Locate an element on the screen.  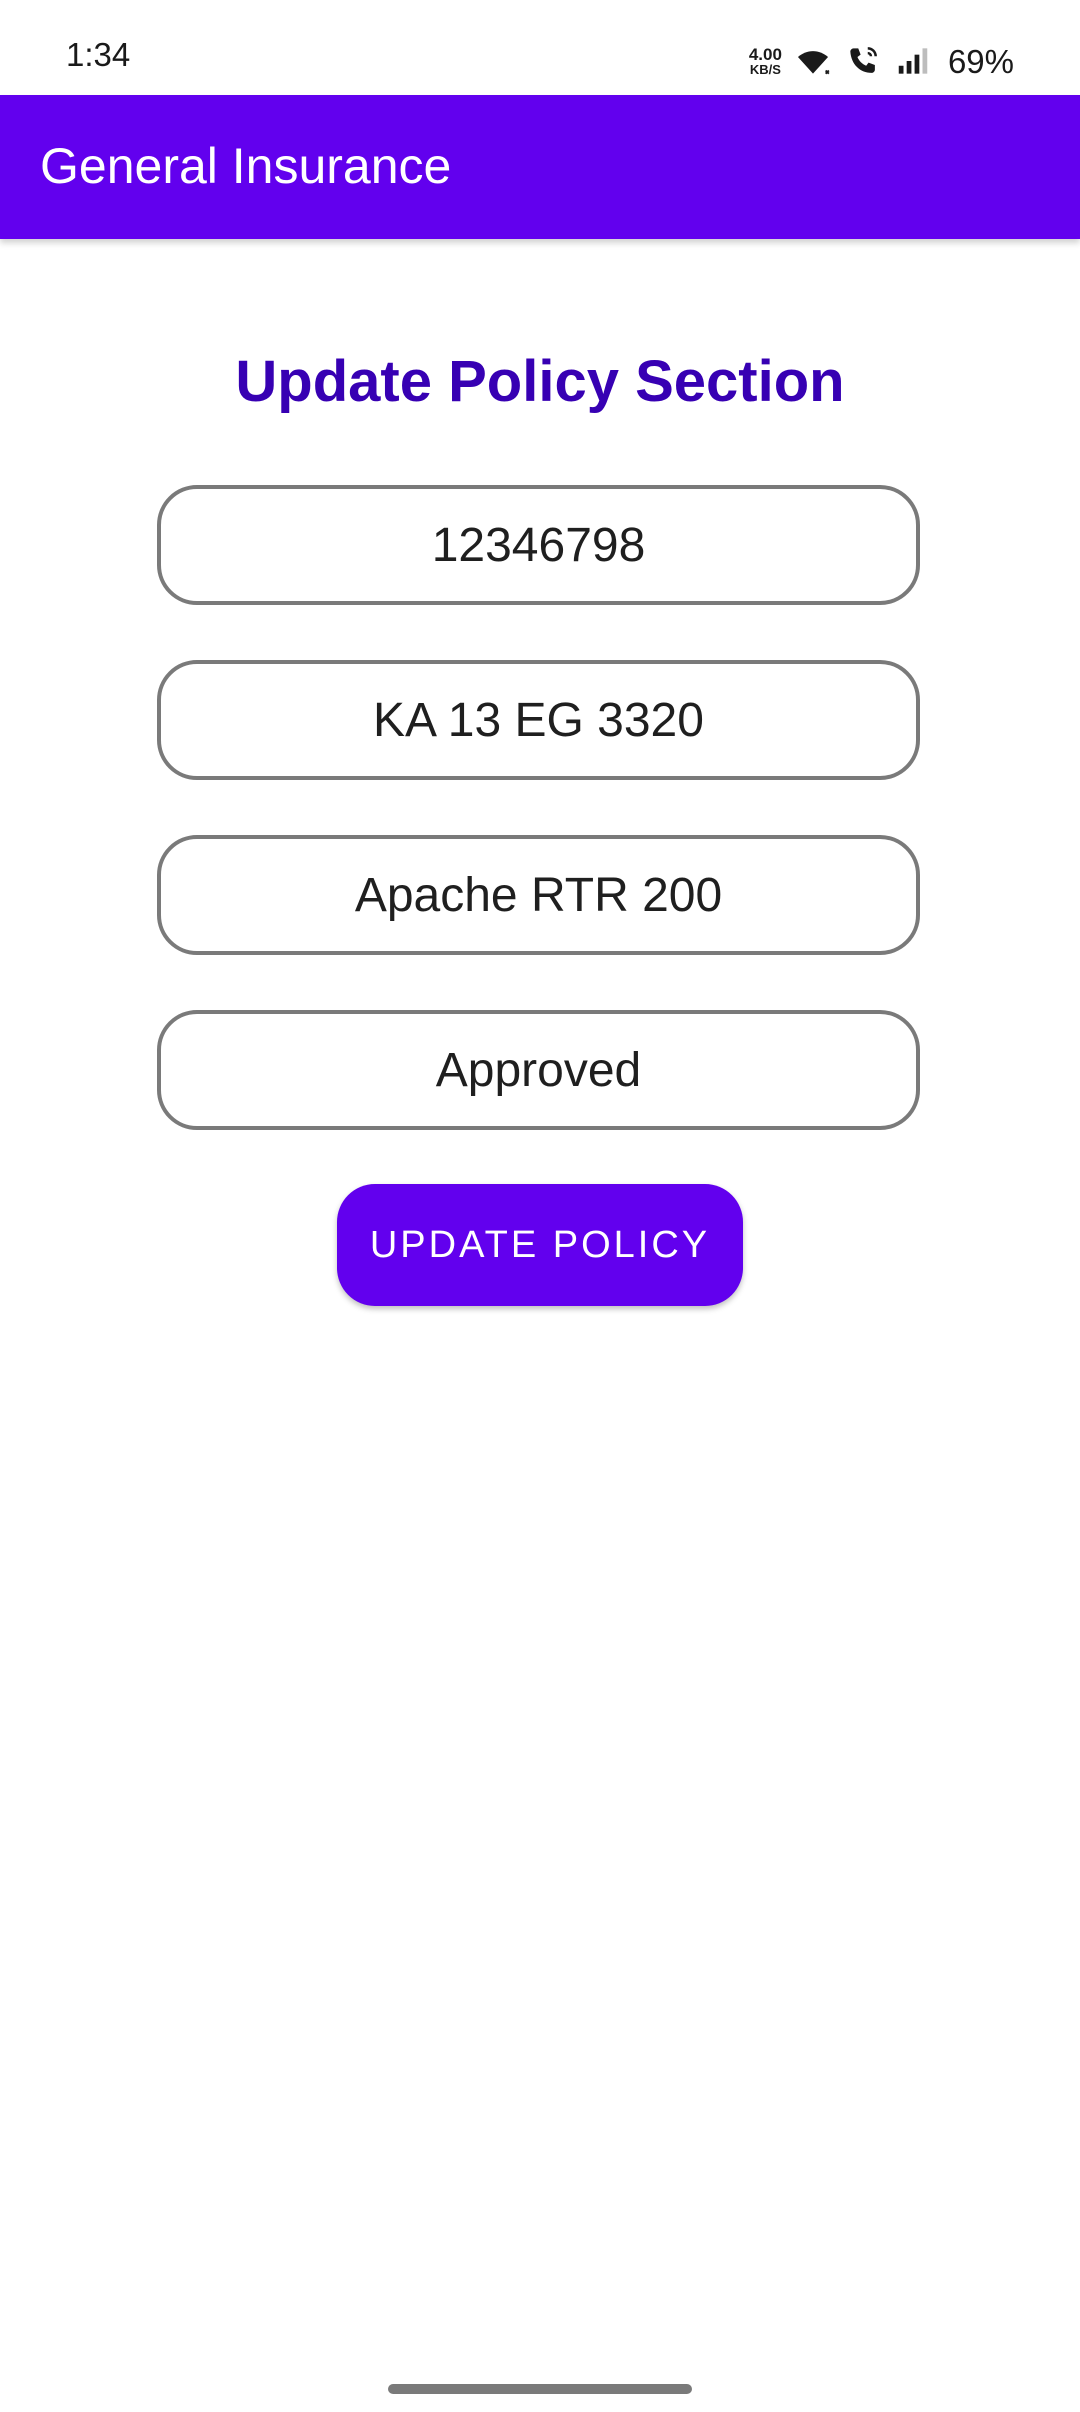
wifi-icon is located at coordinates (813, 63).